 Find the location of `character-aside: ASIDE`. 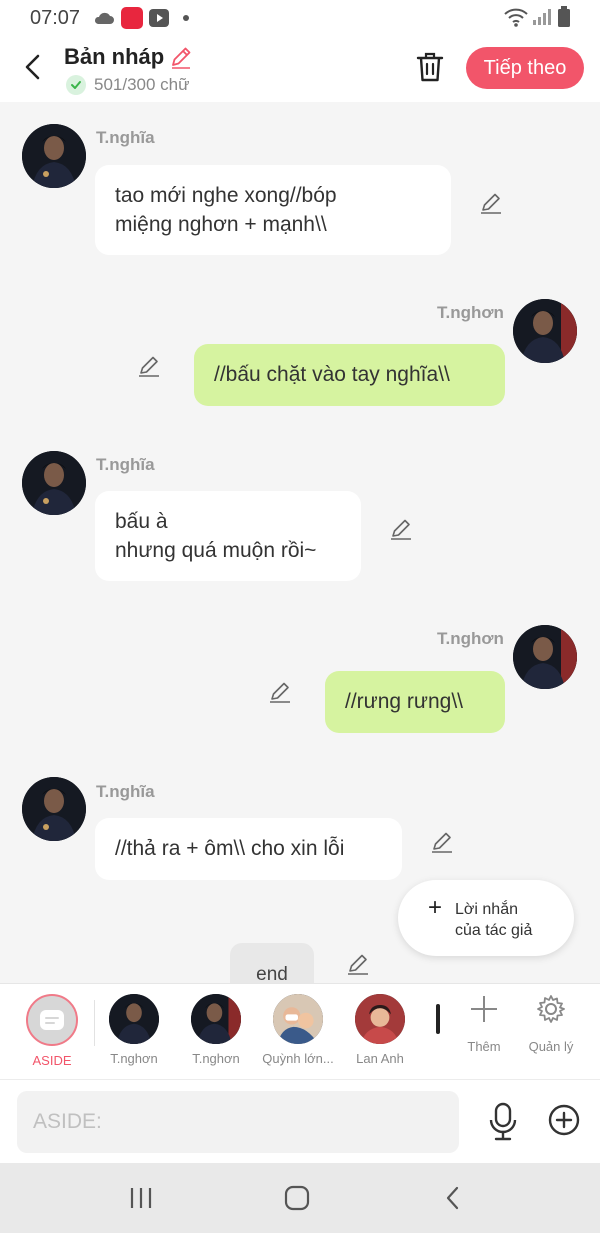

character-aside: ASIDE is located at coordinates (52, 1031).